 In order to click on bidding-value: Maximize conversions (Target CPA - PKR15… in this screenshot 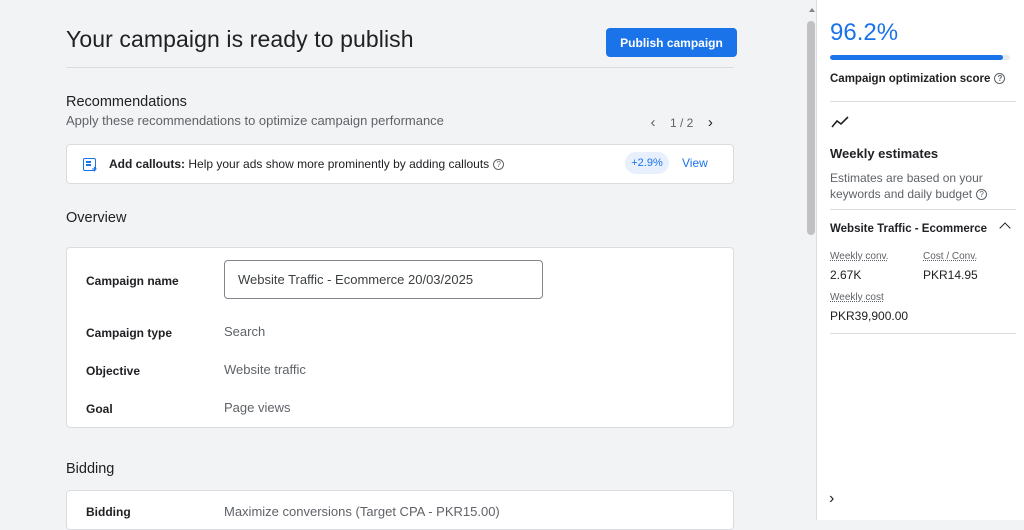, I will do `click(362, 511)`.